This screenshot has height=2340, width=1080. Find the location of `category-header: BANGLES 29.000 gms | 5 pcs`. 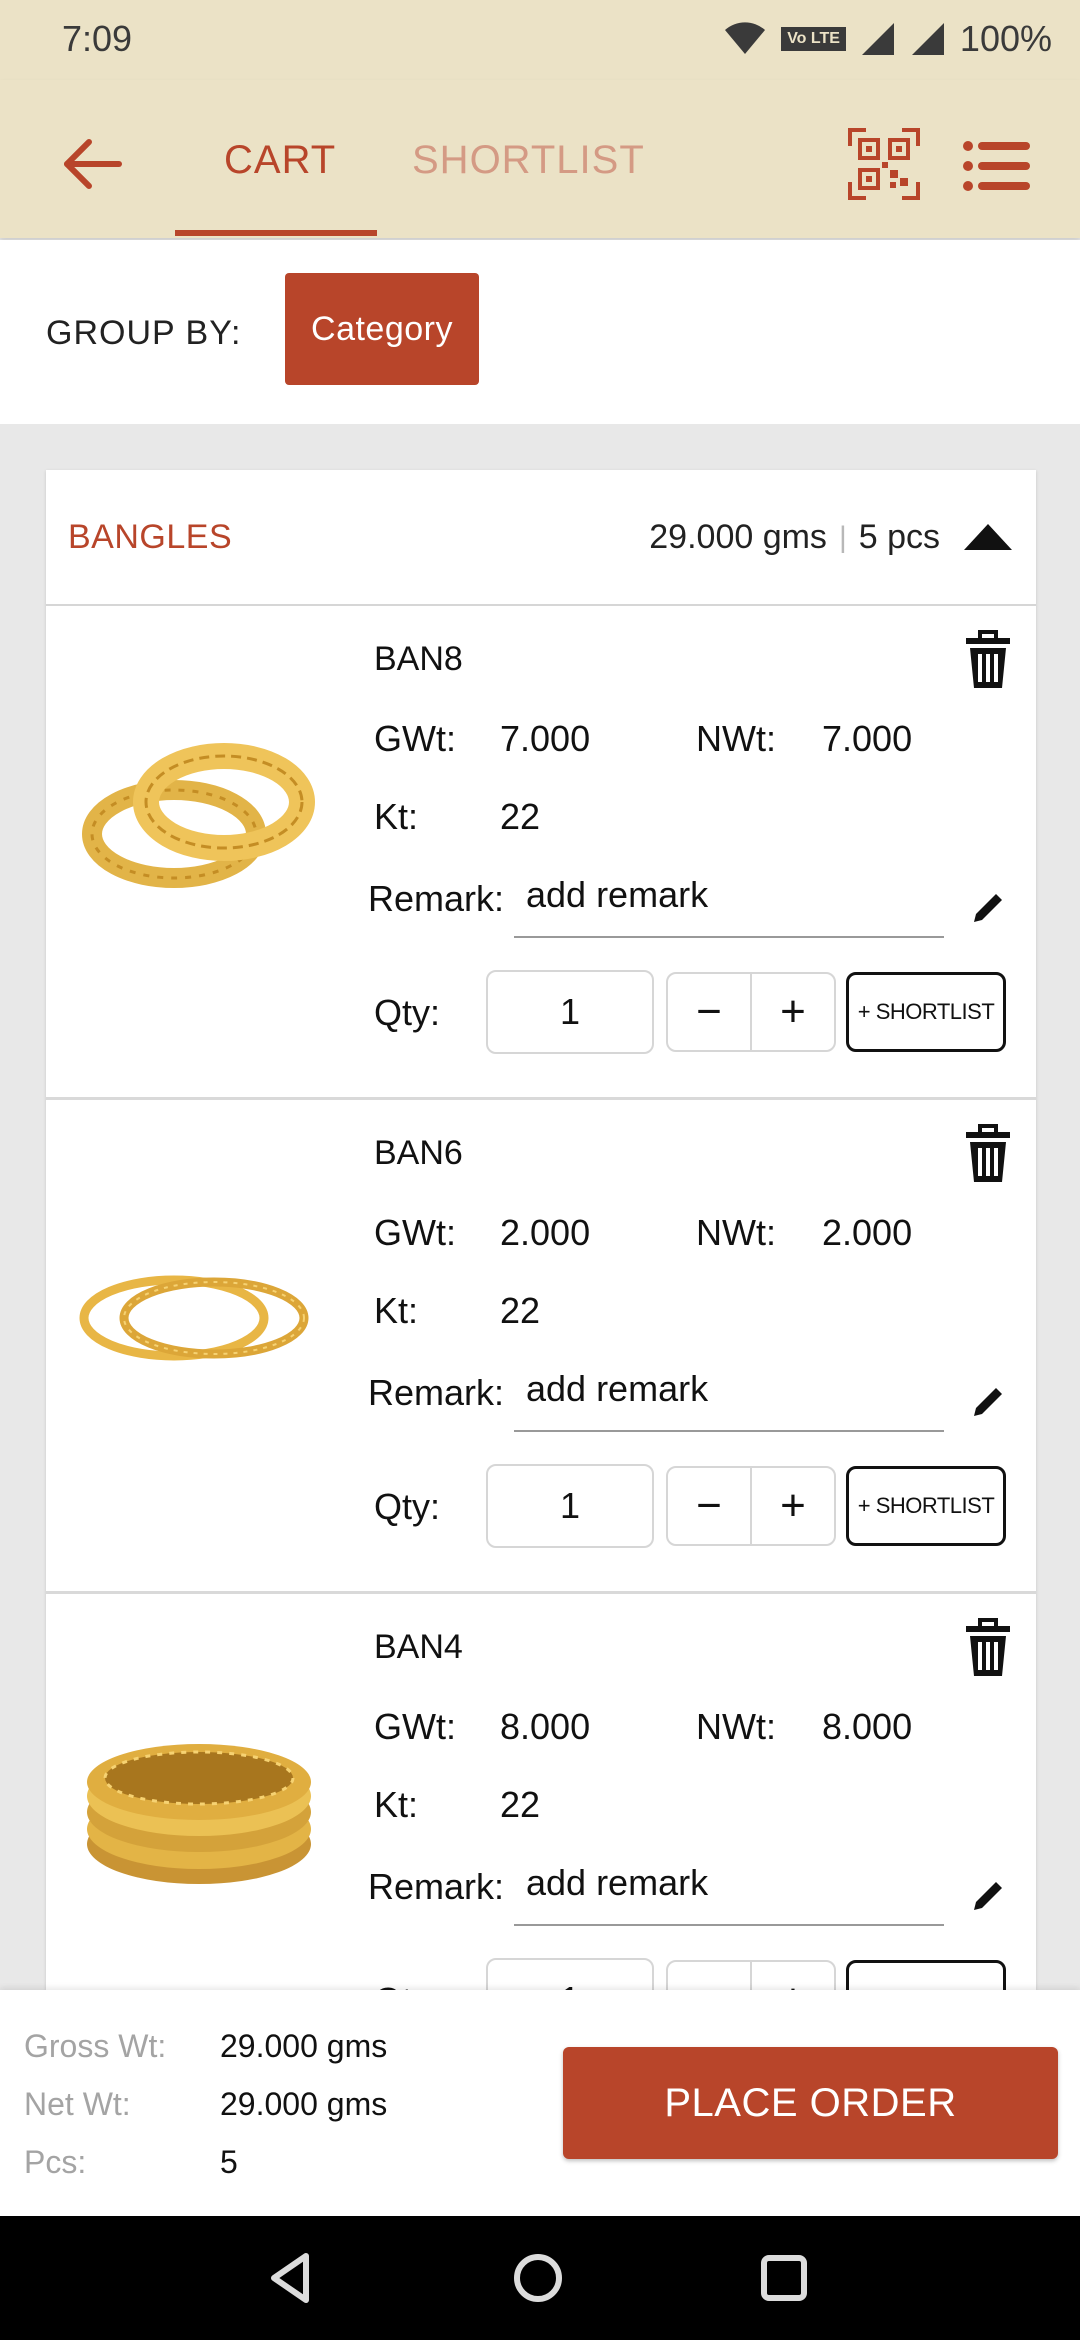

category-header: BANGLES 29.000 gms | 5 pcs is located at coordinates (541, 538).